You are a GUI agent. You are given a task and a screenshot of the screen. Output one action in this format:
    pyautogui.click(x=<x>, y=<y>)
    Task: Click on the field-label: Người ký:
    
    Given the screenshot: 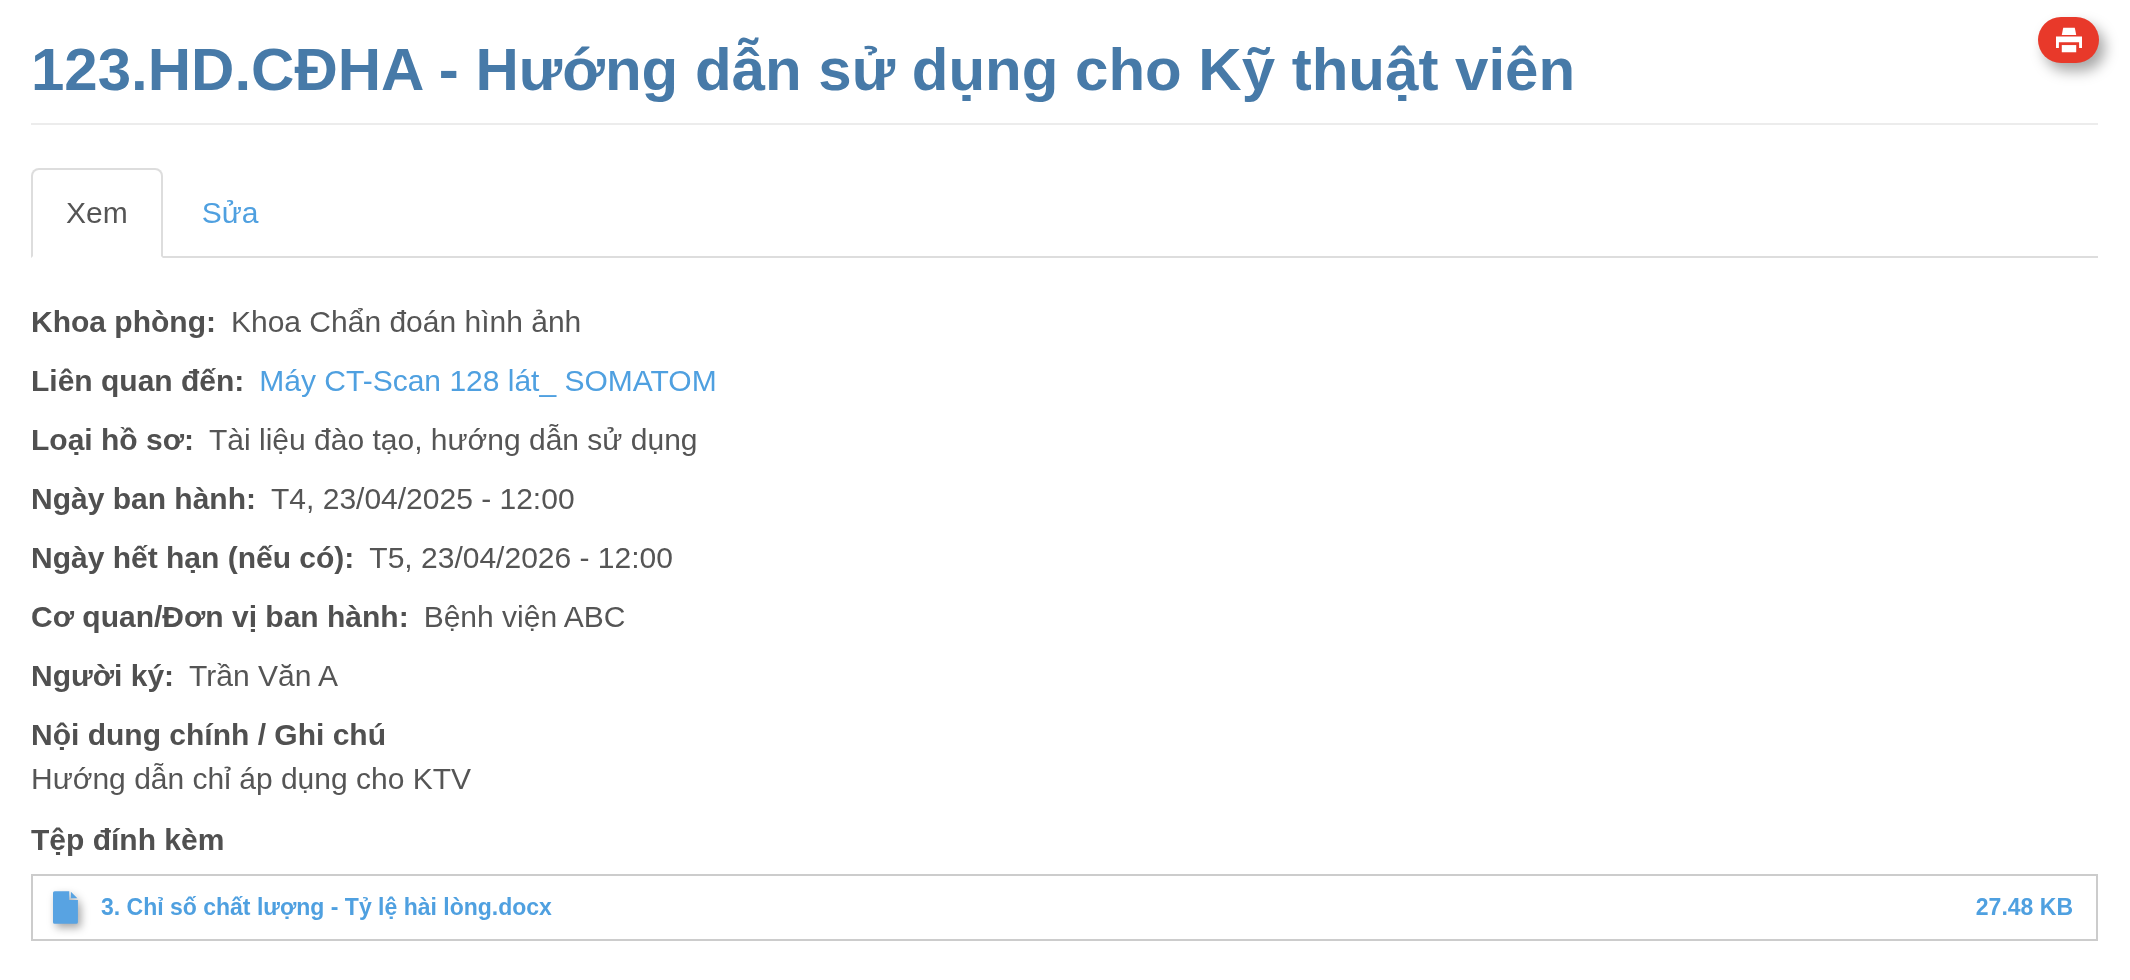 What is the action you would take?
    pyautogui.click(x=103, y=676)
    